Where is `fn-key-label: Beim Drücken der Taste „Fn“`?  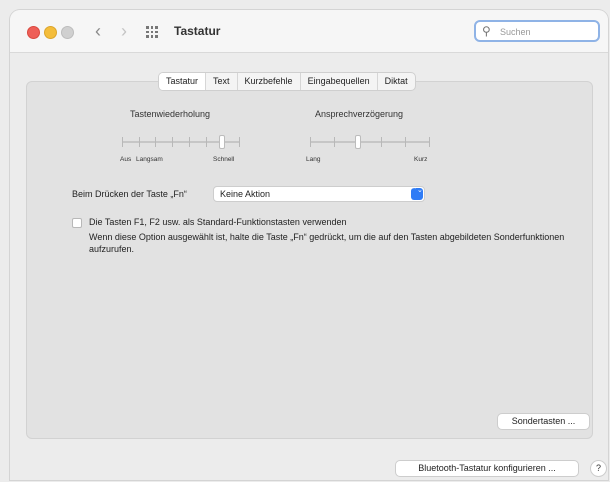
fn-key-label: Beim Drücken der Taste „Fn“ is located at coordinates (129, 194).